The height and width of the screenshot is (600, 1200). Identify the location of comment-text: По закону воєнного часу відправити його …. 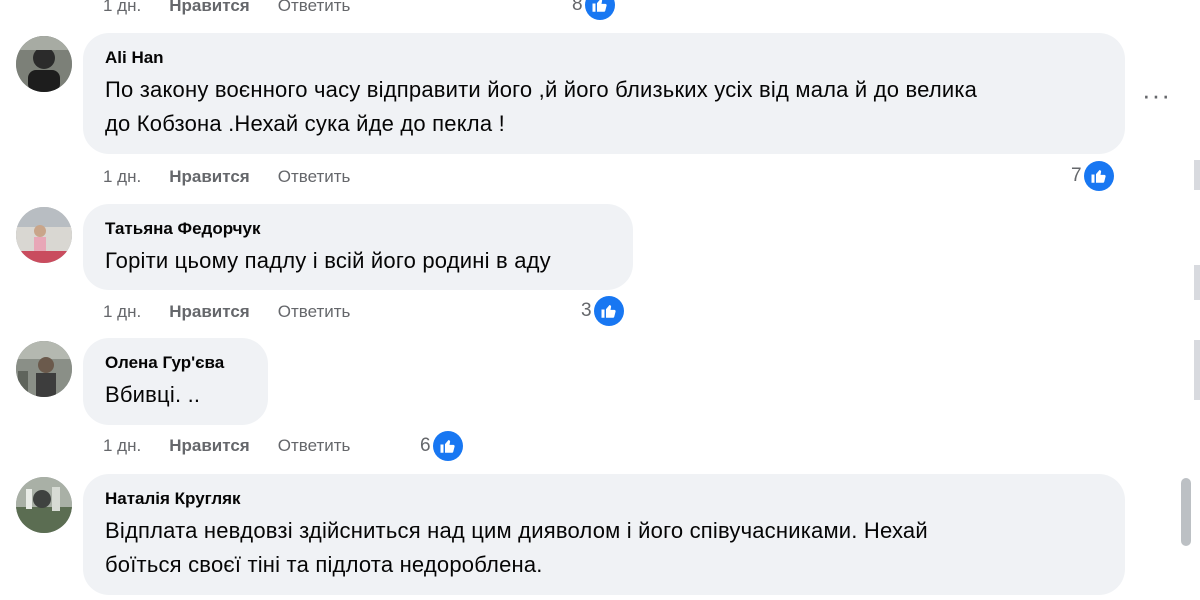
(541, 106).